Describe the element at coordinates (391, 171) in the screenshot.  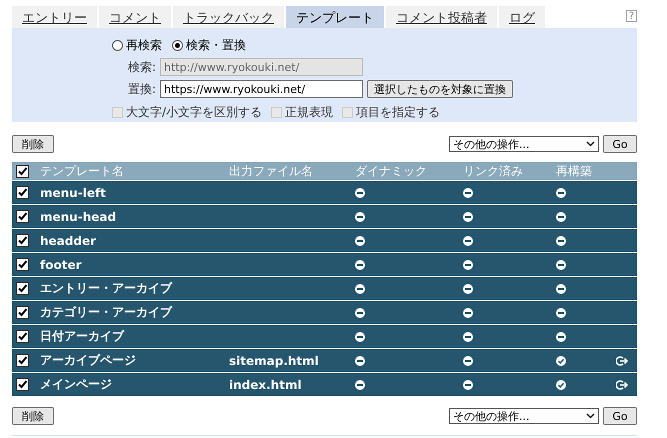
I see `column-header: ダイナミック` at that location.